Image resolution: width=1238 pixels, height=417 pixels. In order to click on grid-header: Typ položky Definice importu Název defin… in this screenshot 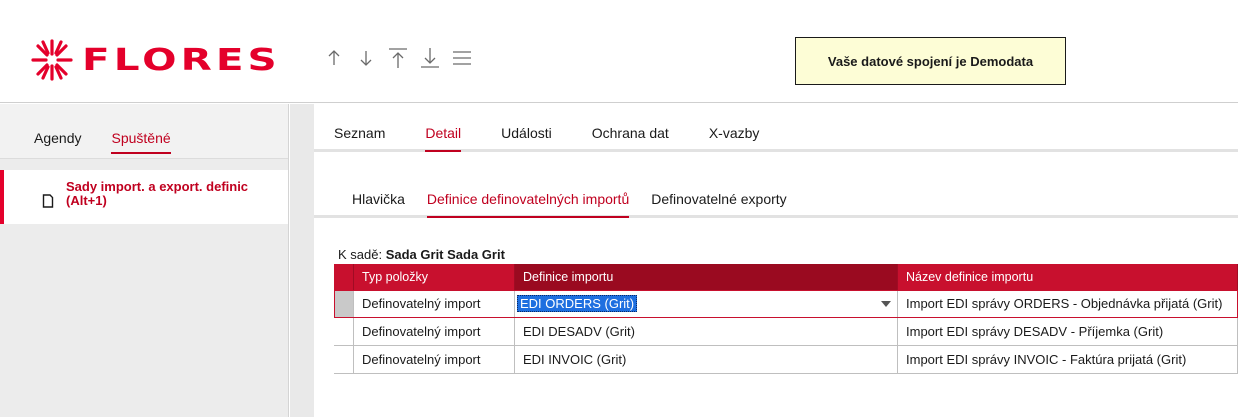, I will do `click(786, 277)`.